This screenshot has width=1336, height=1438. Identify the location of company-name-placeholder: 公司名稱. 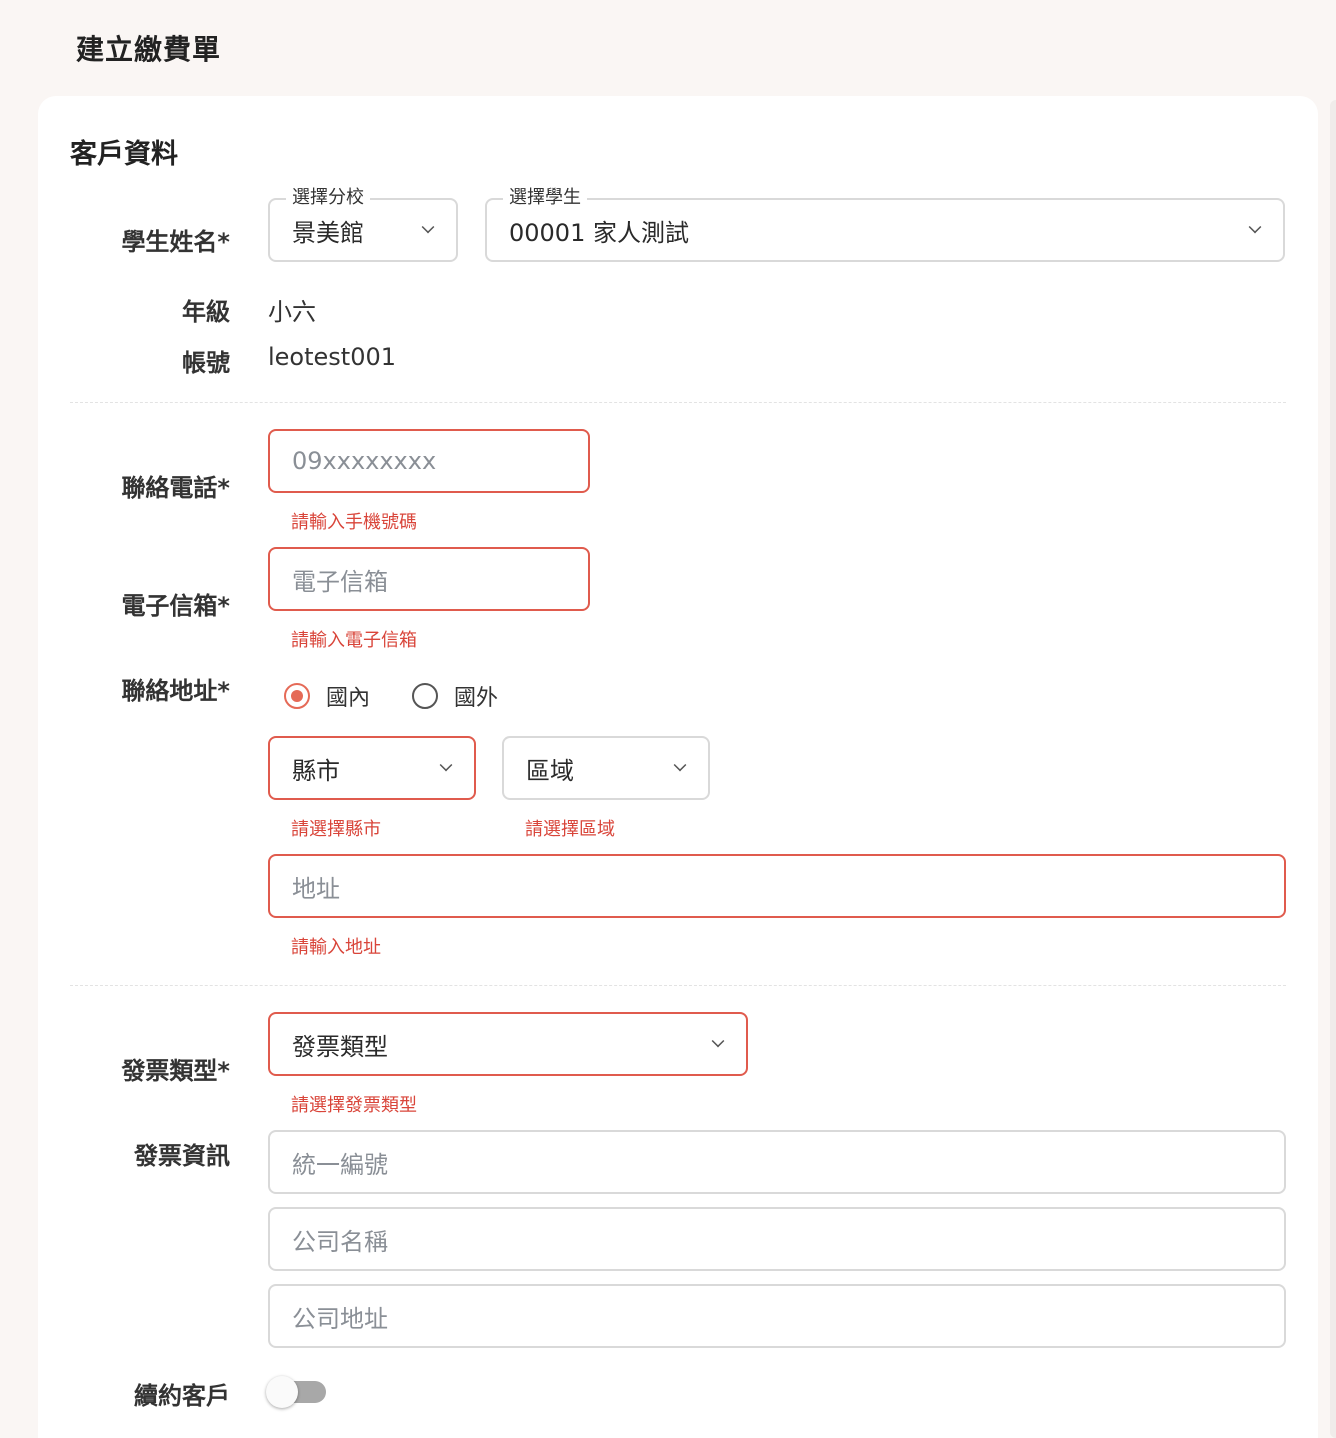
(340, 1241).